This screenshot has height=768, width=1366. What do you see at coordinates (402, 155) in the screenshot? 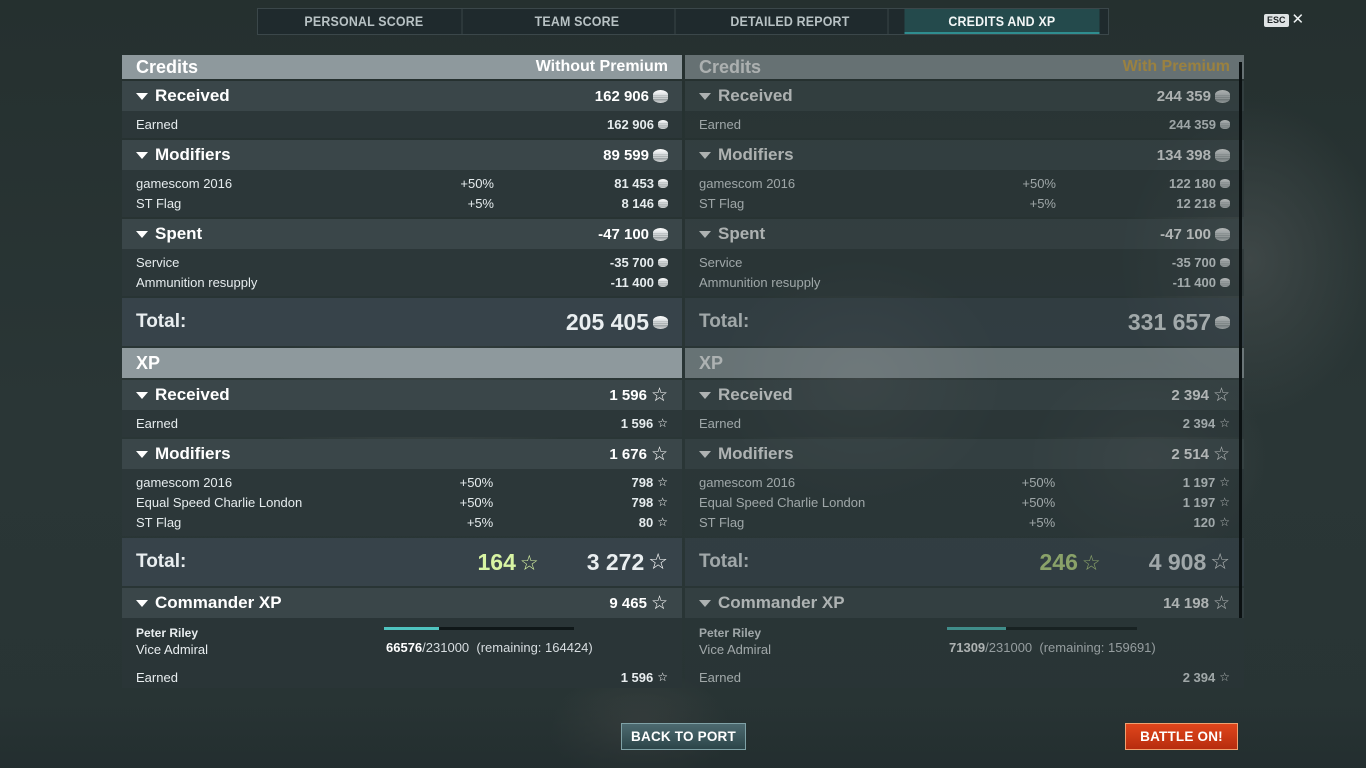
I see `modifiers-section-toggle: Modifiers 89 599` at bounding box center [402, 155].